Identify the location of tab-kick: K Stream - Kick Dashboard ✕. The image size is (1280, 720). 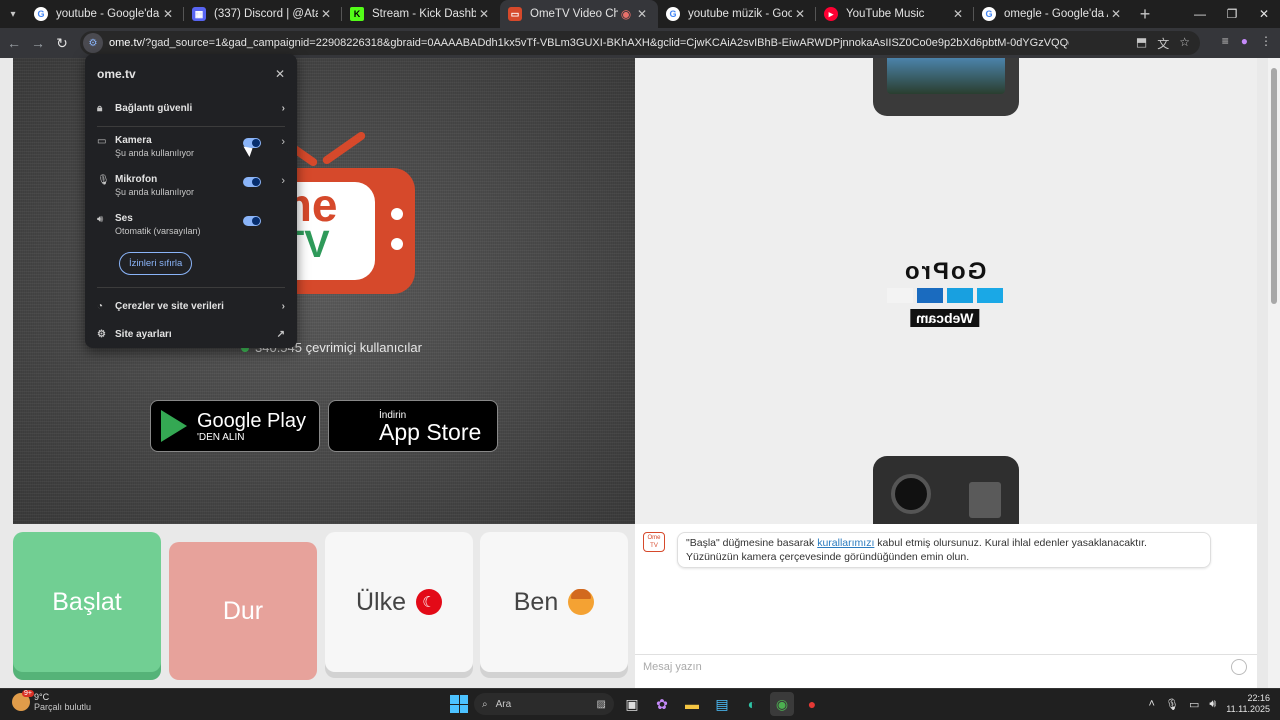
(421, 14).